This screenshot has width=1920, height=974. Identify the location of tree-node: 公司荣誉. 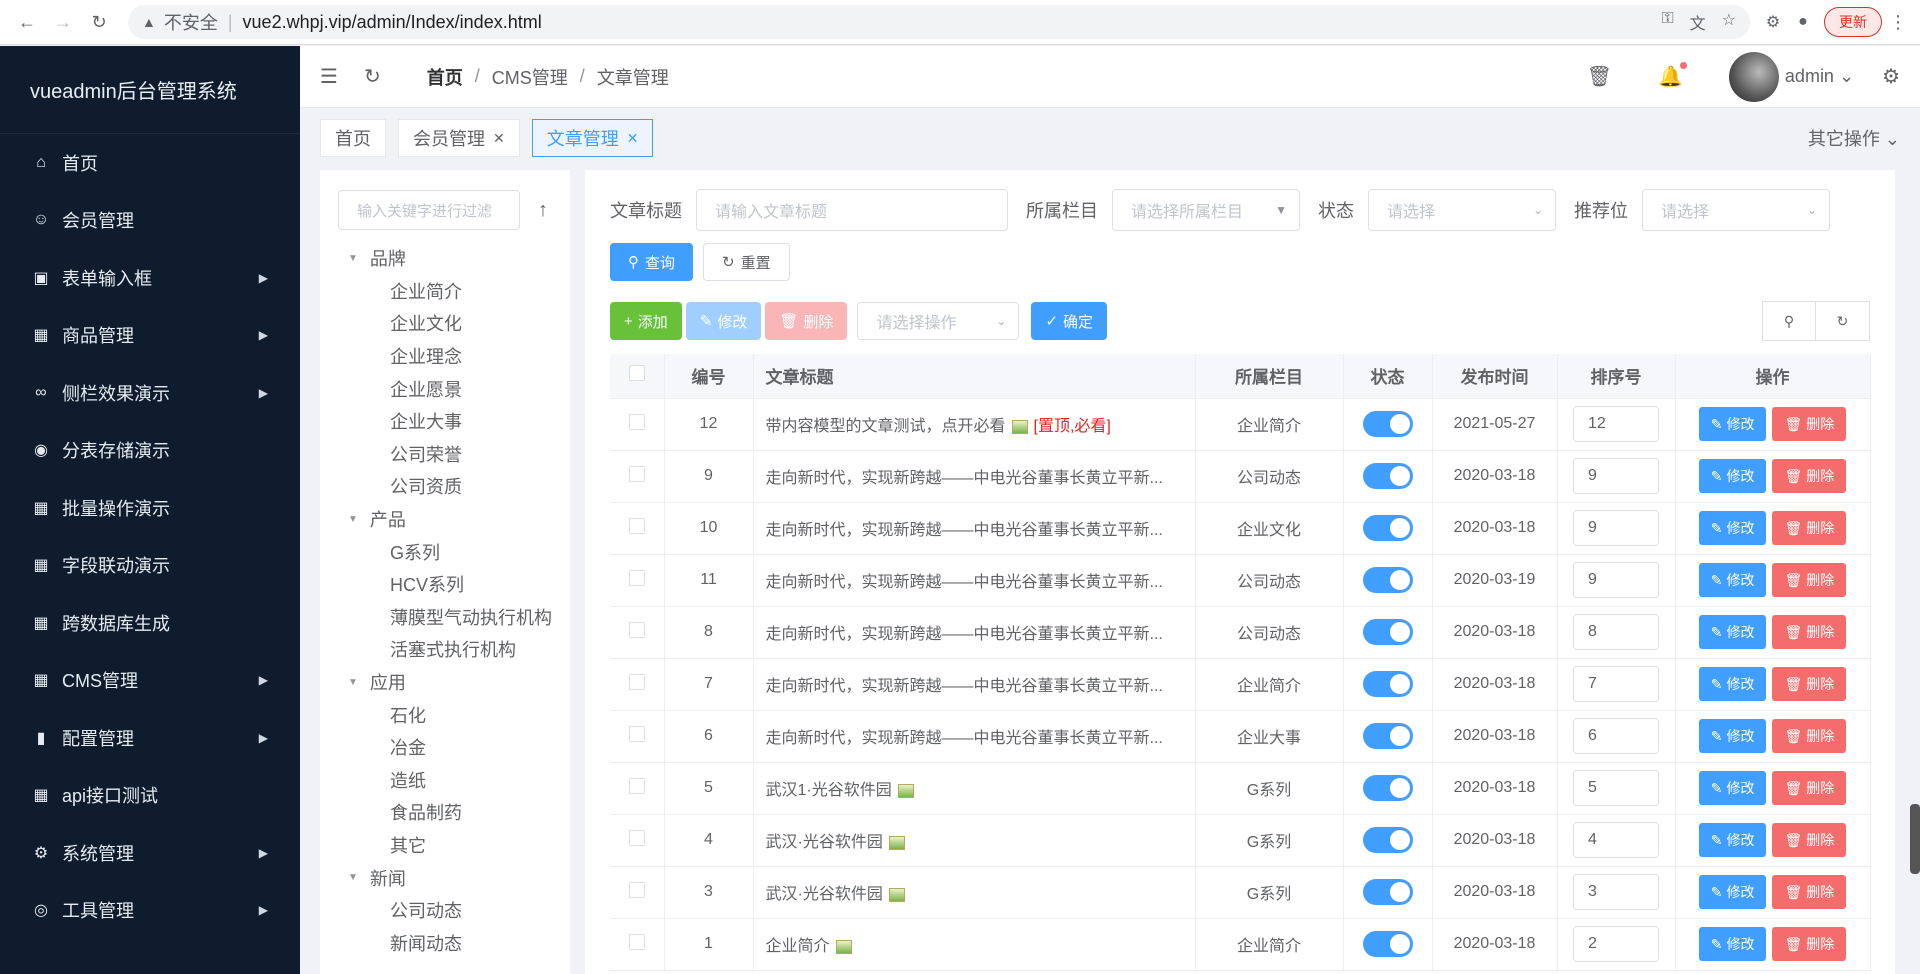
(445, 454).